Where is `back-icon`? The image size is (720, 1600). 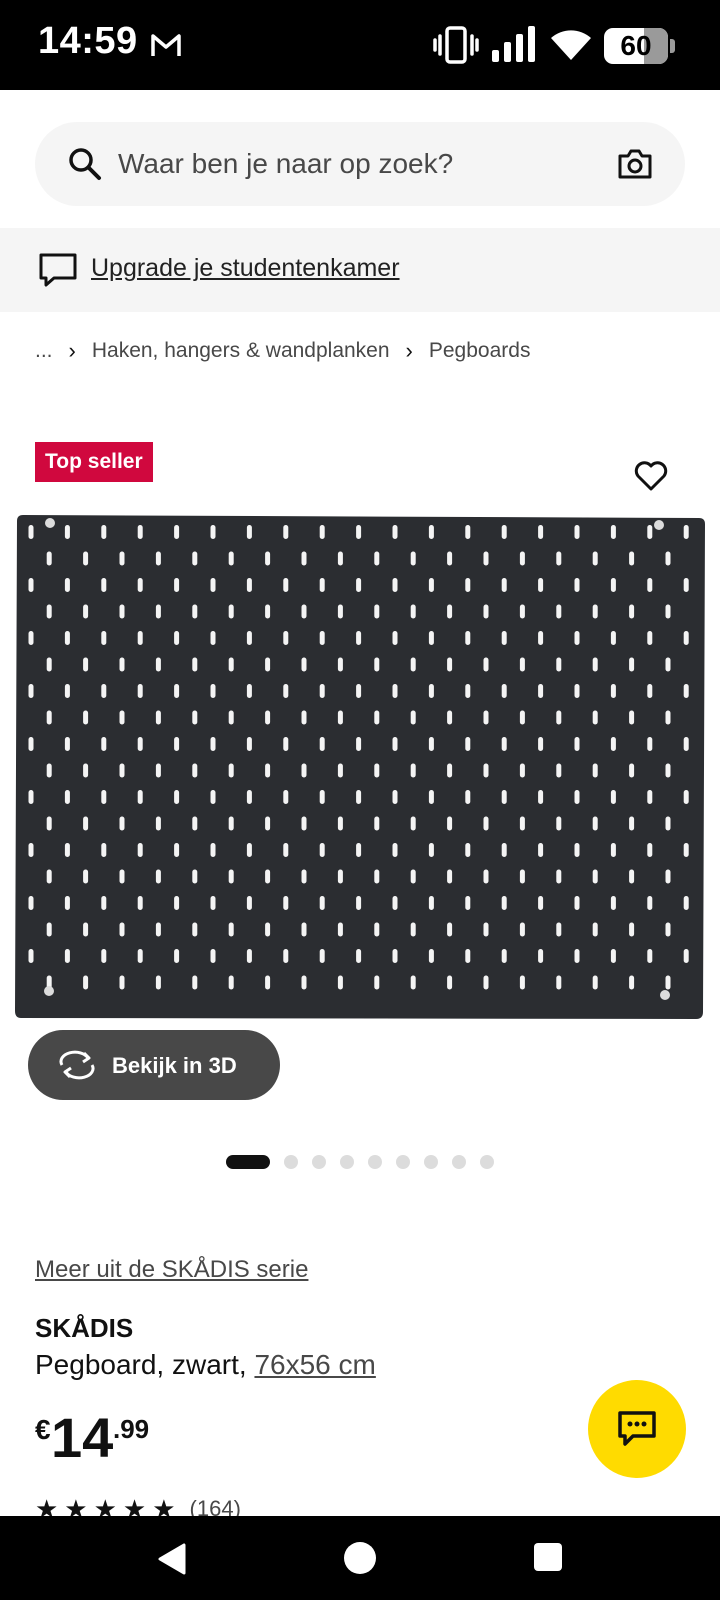
back-icon is located at coordinates (172, 1559).